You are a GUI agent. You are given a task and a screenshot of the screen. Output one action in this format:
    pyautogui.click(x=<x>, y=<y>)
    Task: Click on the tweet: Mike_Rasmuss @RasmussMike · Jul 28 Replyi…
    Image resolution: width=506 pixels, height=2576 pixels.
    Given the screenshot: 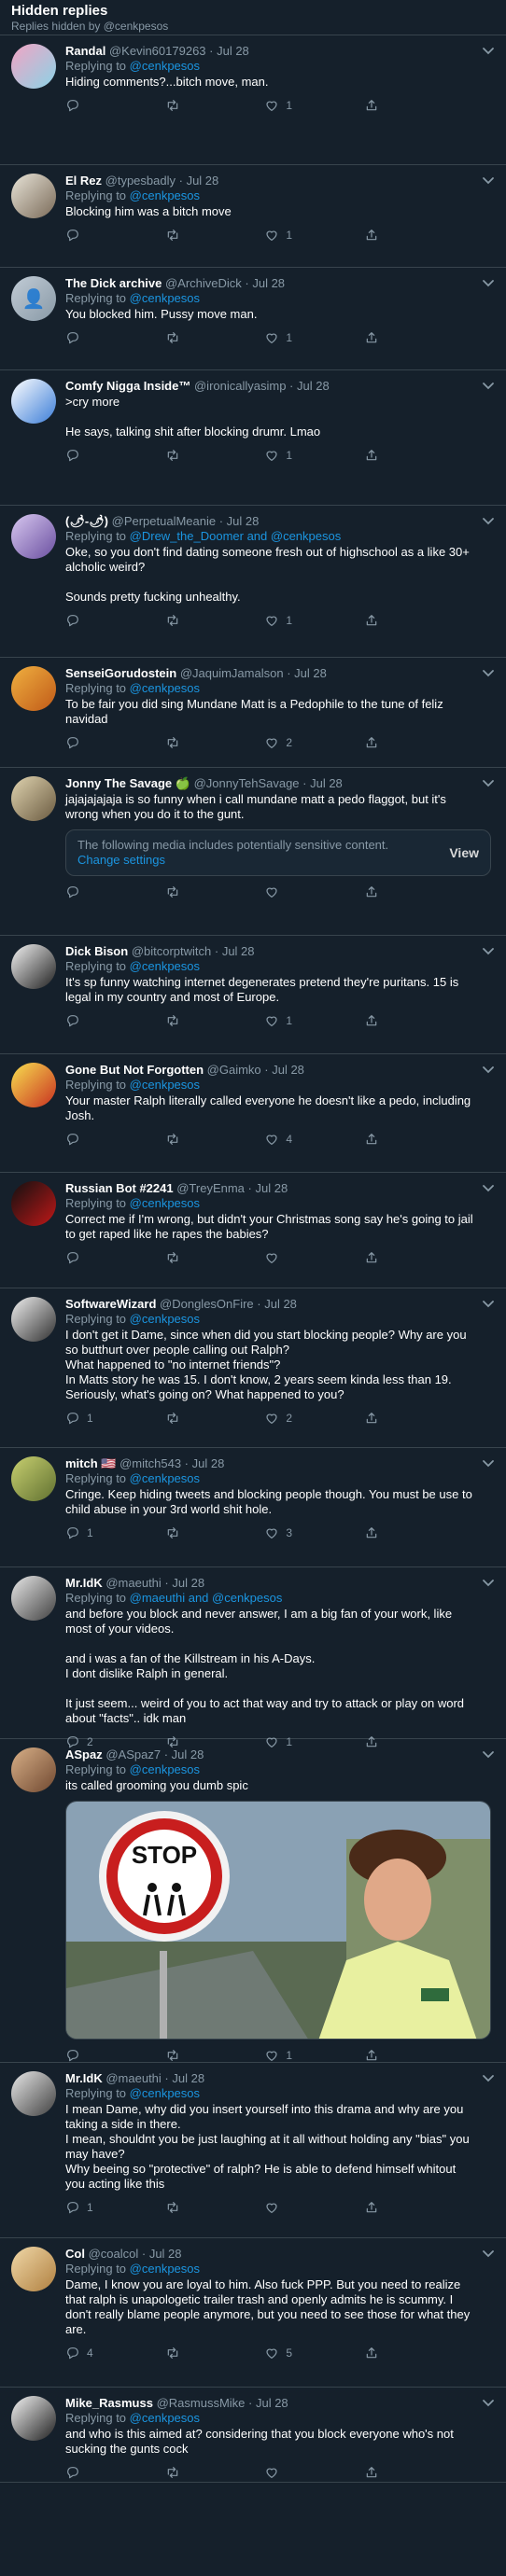 What is the action you would take?
    pyautogui.click(x=253, y=2435)
    